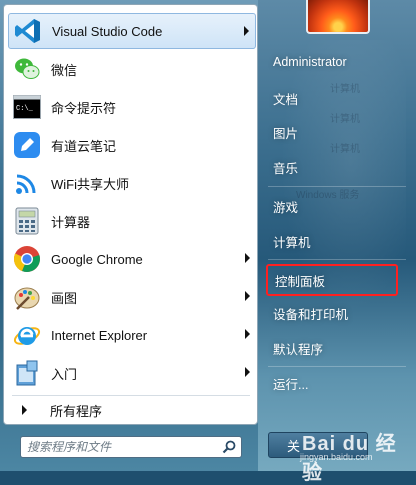 This screenshot has width=416, height=485. What do you see at coordinates (300, 281) in the screenshot?
I see `right-item-label: 控制面板` at bounding box center [300, 281].